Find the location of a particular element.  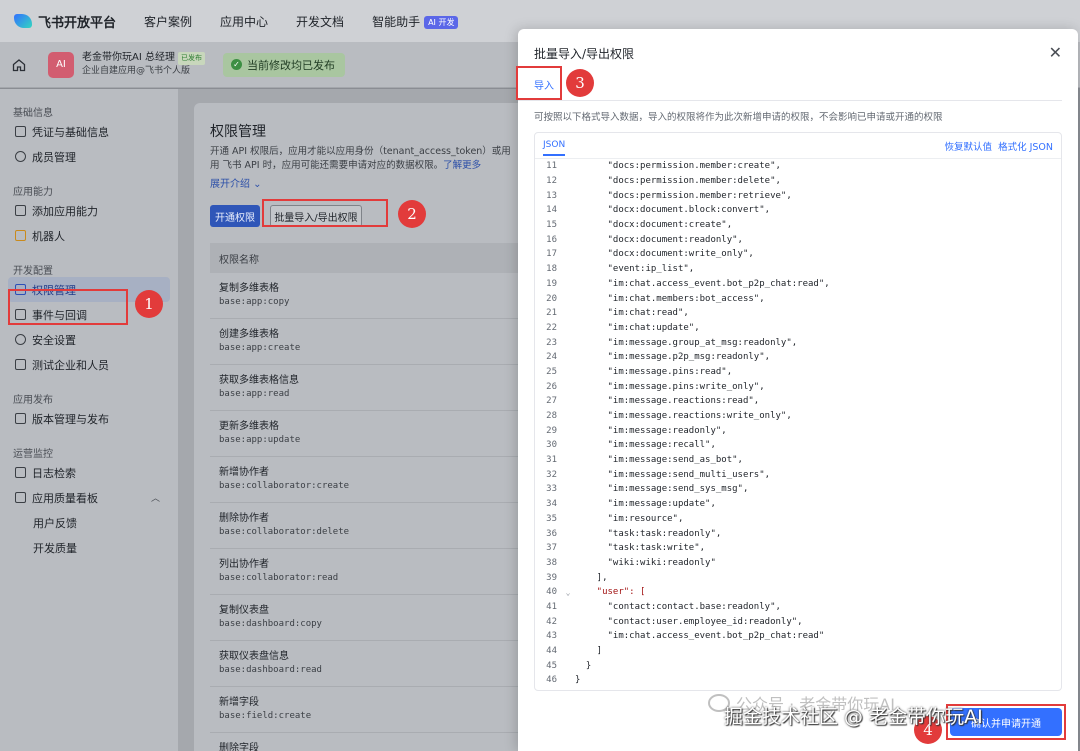

code-text: "im:chat:update", is located at coordinates (637, 327).